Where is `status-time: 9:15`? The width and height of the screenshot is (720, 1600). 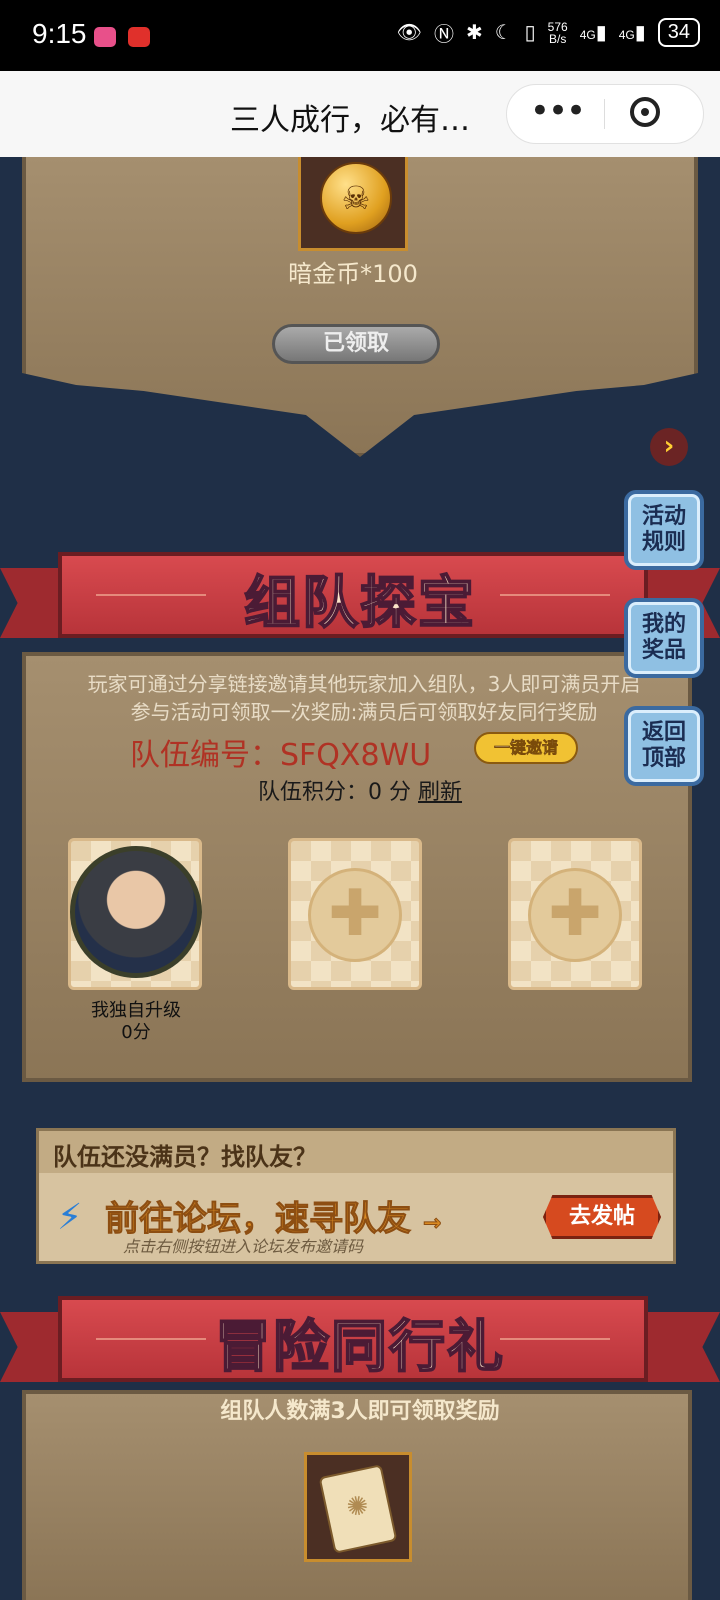 status-time: 9:15 is located at coordinates (59, 33).